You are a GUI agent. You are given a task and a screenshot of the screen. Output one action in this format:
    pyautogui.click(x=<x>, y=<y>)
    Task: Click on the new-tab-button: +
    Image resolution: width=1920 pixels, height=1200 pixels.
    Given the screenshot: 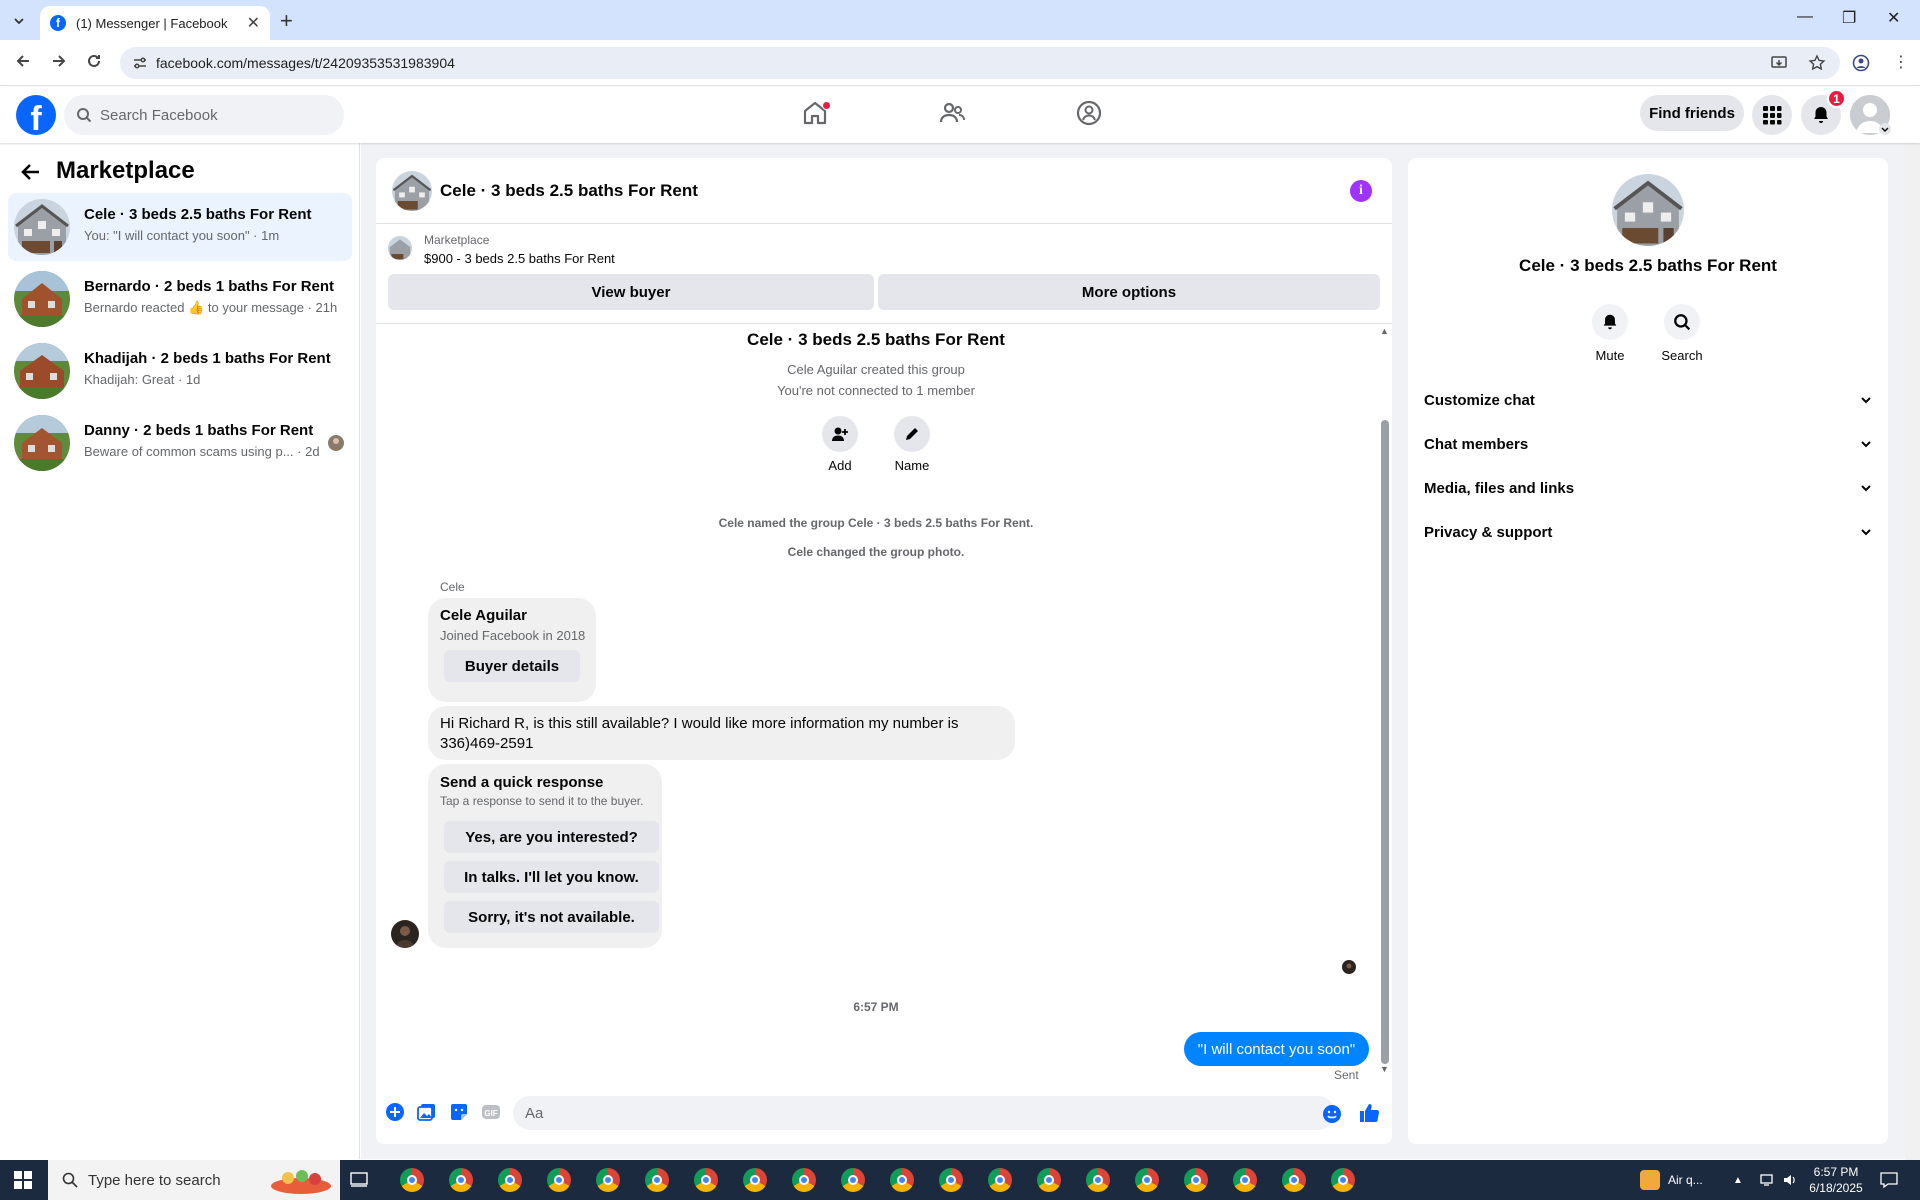 What is the action you would take?
    pyautogui.click(x=286, y=21)
    